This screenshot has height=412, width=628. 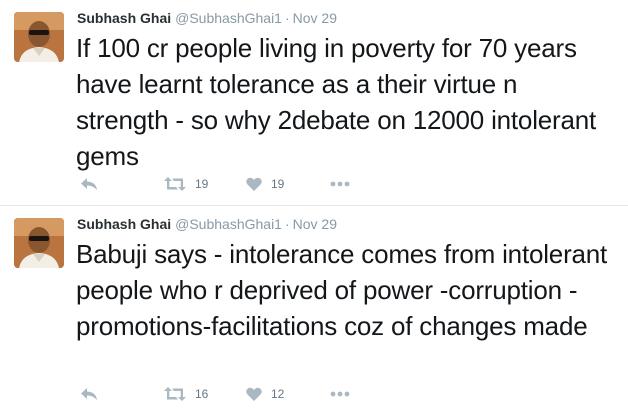 What do you see at coordinates (278, 394) in the screenshot?
I see `like-count: 12` at bounding box center [278, 394].